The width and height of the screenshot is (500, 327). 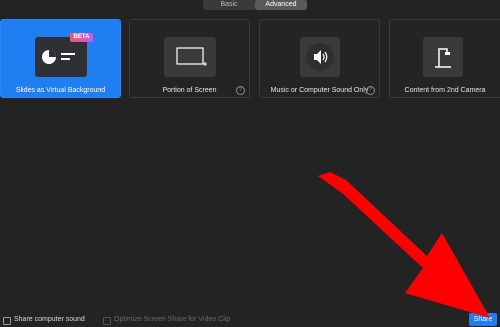 What do you see at coordinates (81, 37) in the screenshot?
I see `beta-badge: BETA` at bounding box center [81, 37].